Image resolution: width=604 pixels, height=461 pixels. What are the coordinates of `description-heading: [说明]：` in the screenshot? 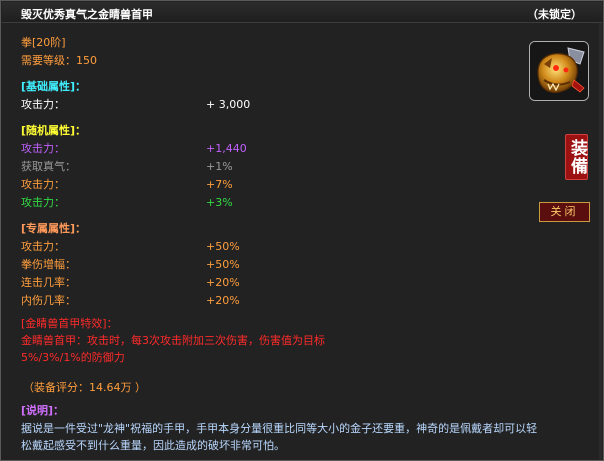 It's located at (43, 410).